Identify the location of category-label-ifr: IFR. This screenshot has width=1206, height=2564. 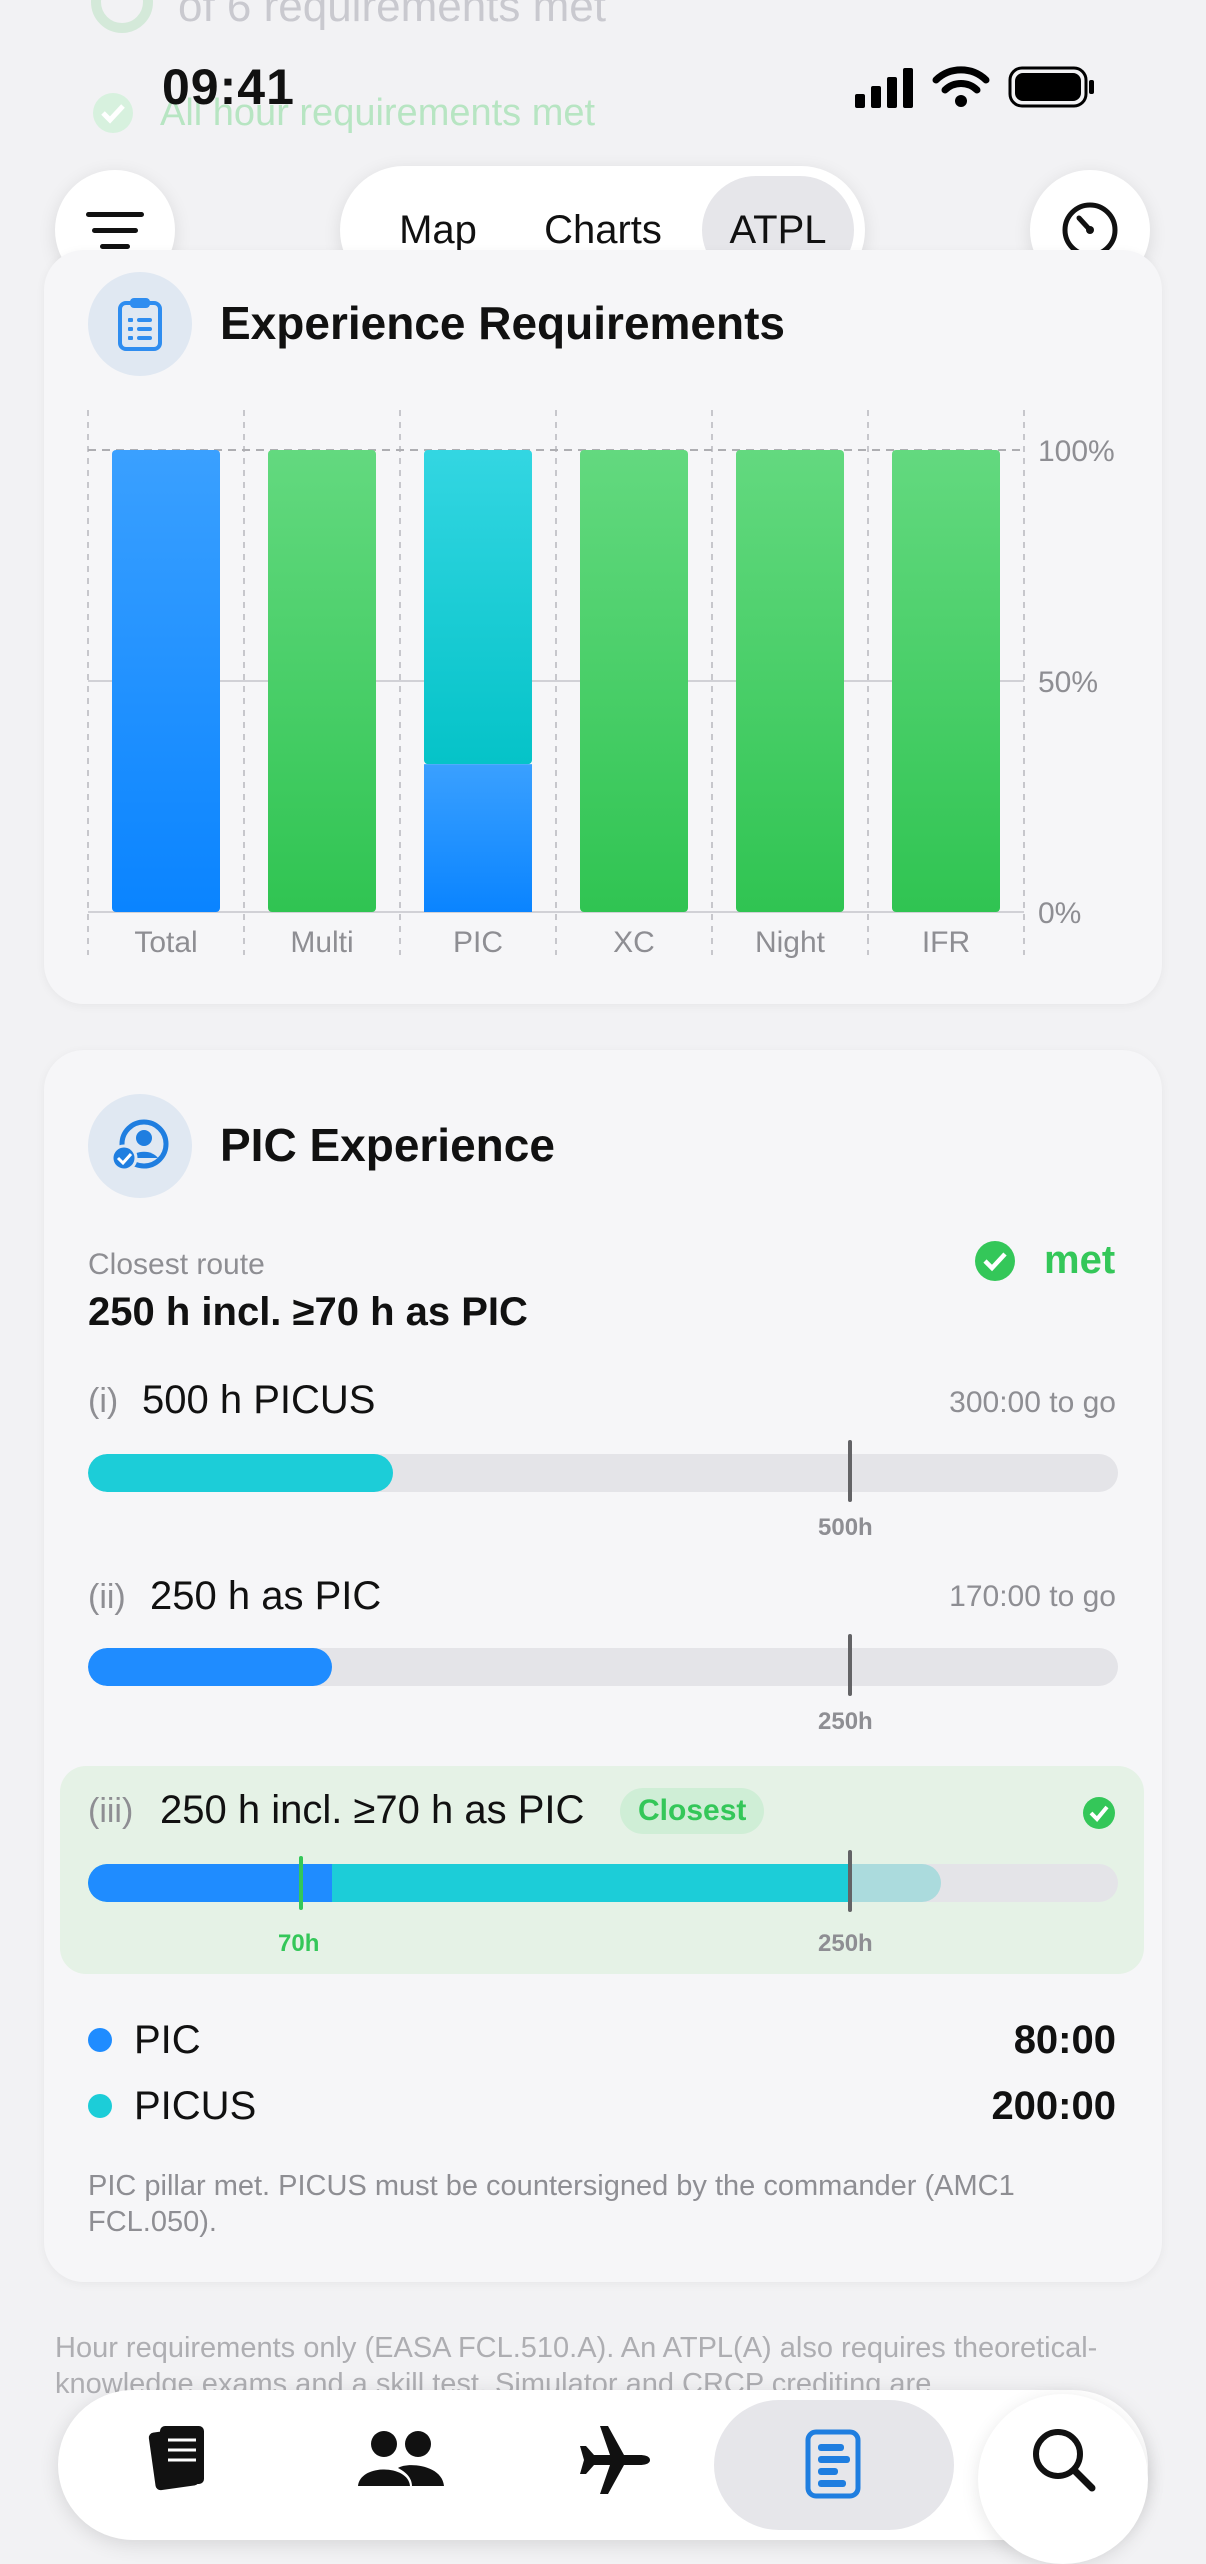
(946, 942).